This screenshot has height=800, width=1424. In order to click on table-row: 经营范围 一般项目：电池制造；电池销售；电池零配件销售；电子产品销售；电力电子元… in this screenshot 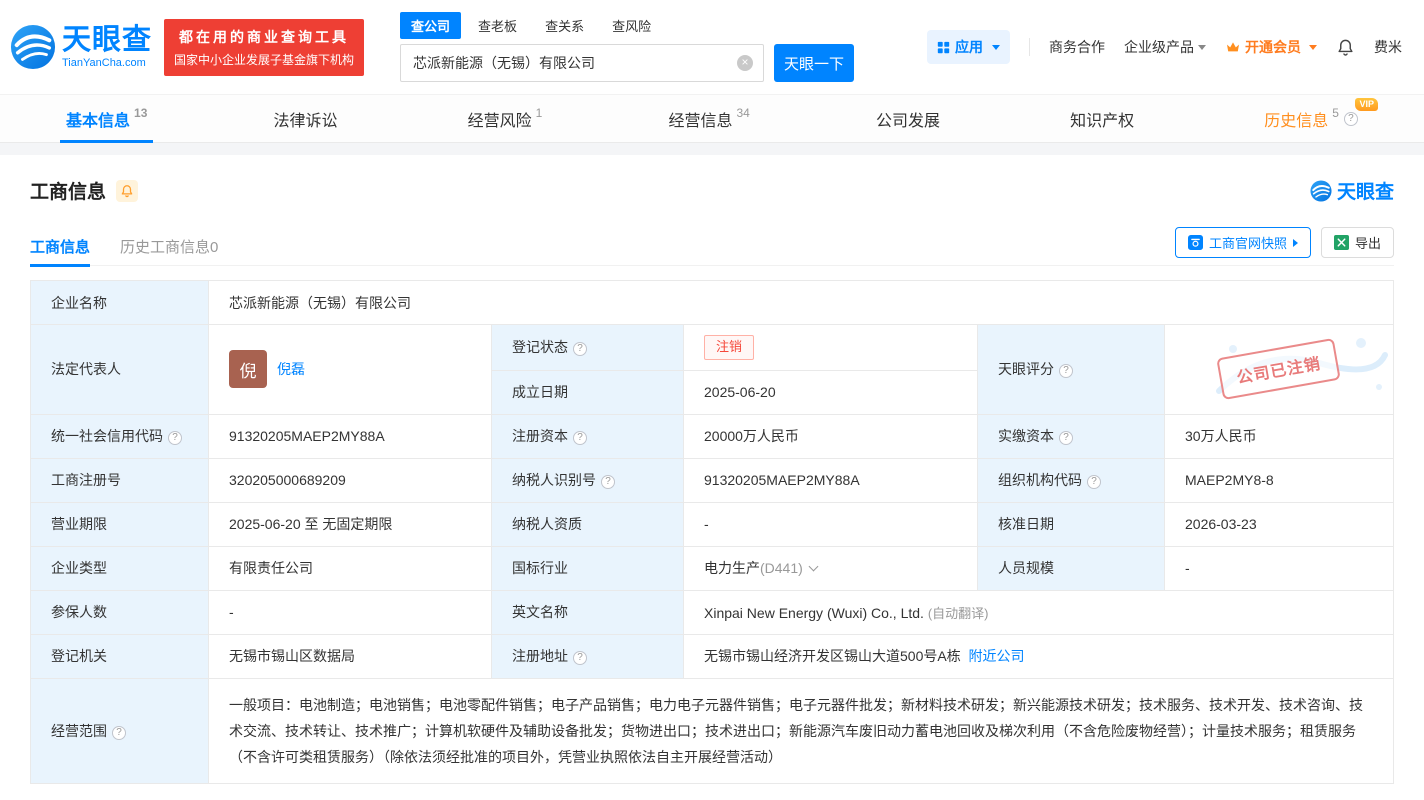, I will do `click(712, 730)`.